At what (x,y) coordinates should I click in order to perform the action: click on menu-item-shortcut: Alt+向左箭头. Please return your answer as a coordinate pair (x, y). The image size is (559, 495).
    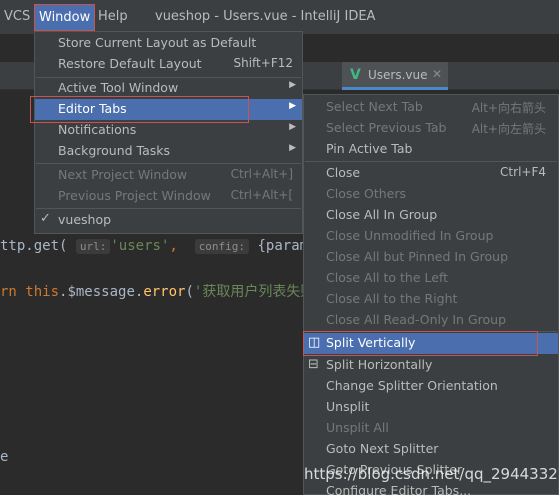
    Looking at the image, I should click on (508, 129).